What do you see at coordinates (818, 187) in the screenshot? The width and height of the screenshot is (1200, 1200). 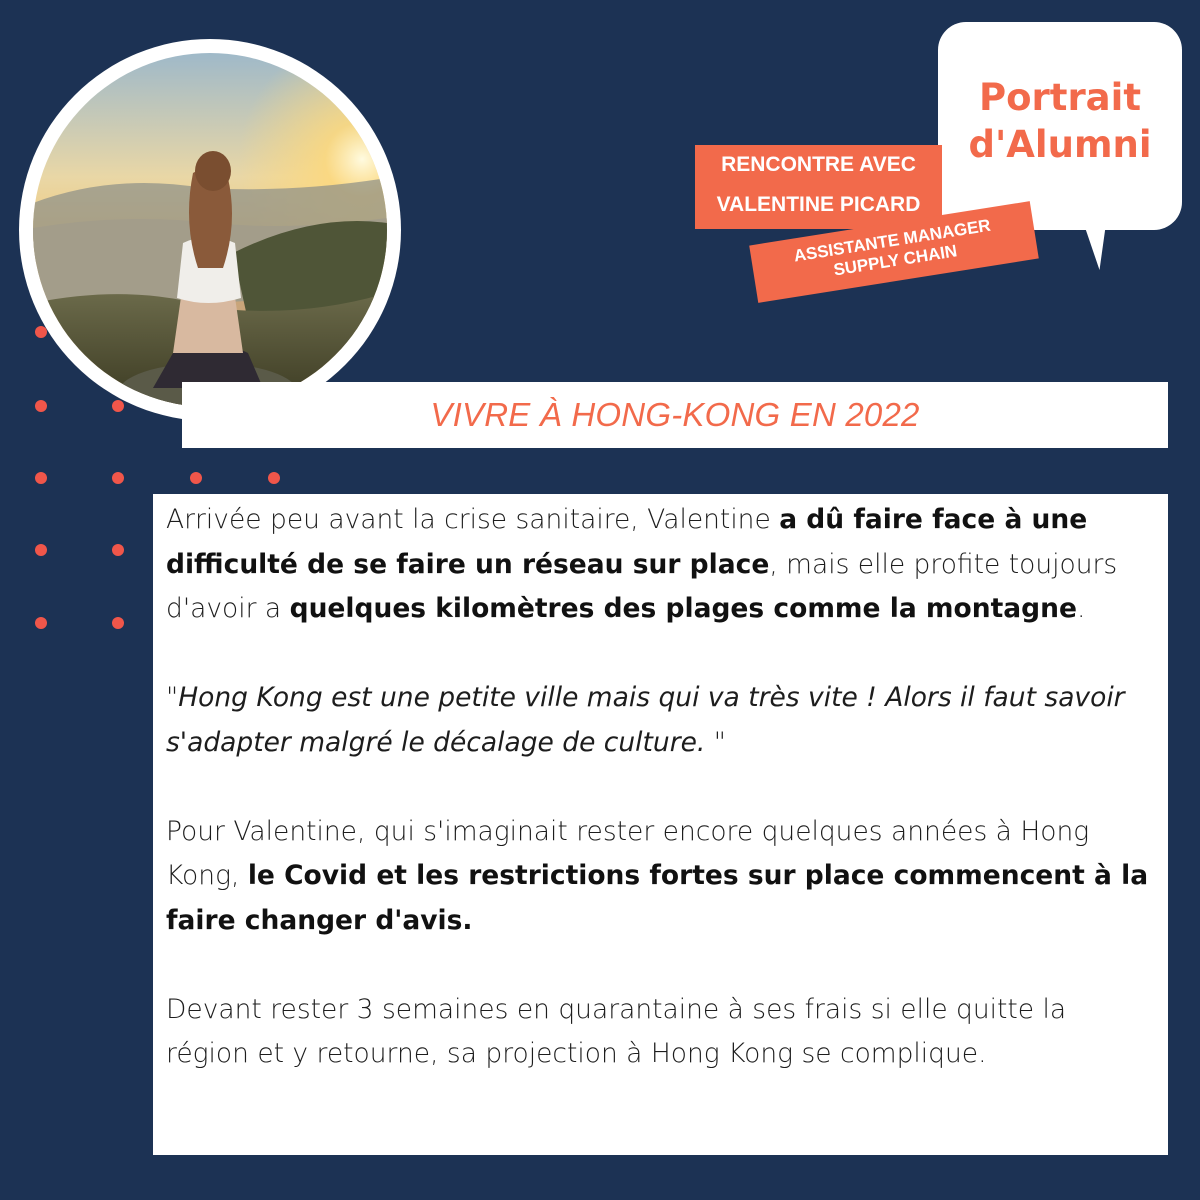 I see `name-tag: RENCONTRE AVEC VALENTINE PICARD` at bounding box center [818, 187].